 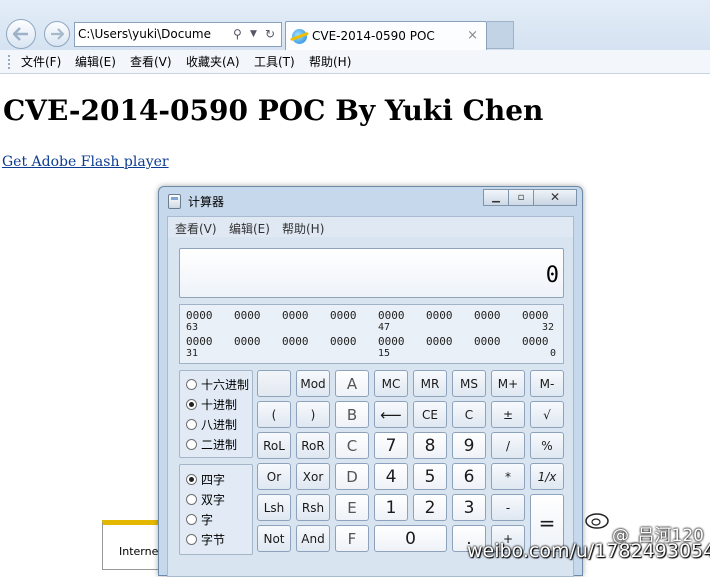 What do you see at coordinates (330, 62) in the screenshot?
I see `menu-help: 帮助(H)` at bounding box center [330, 62].